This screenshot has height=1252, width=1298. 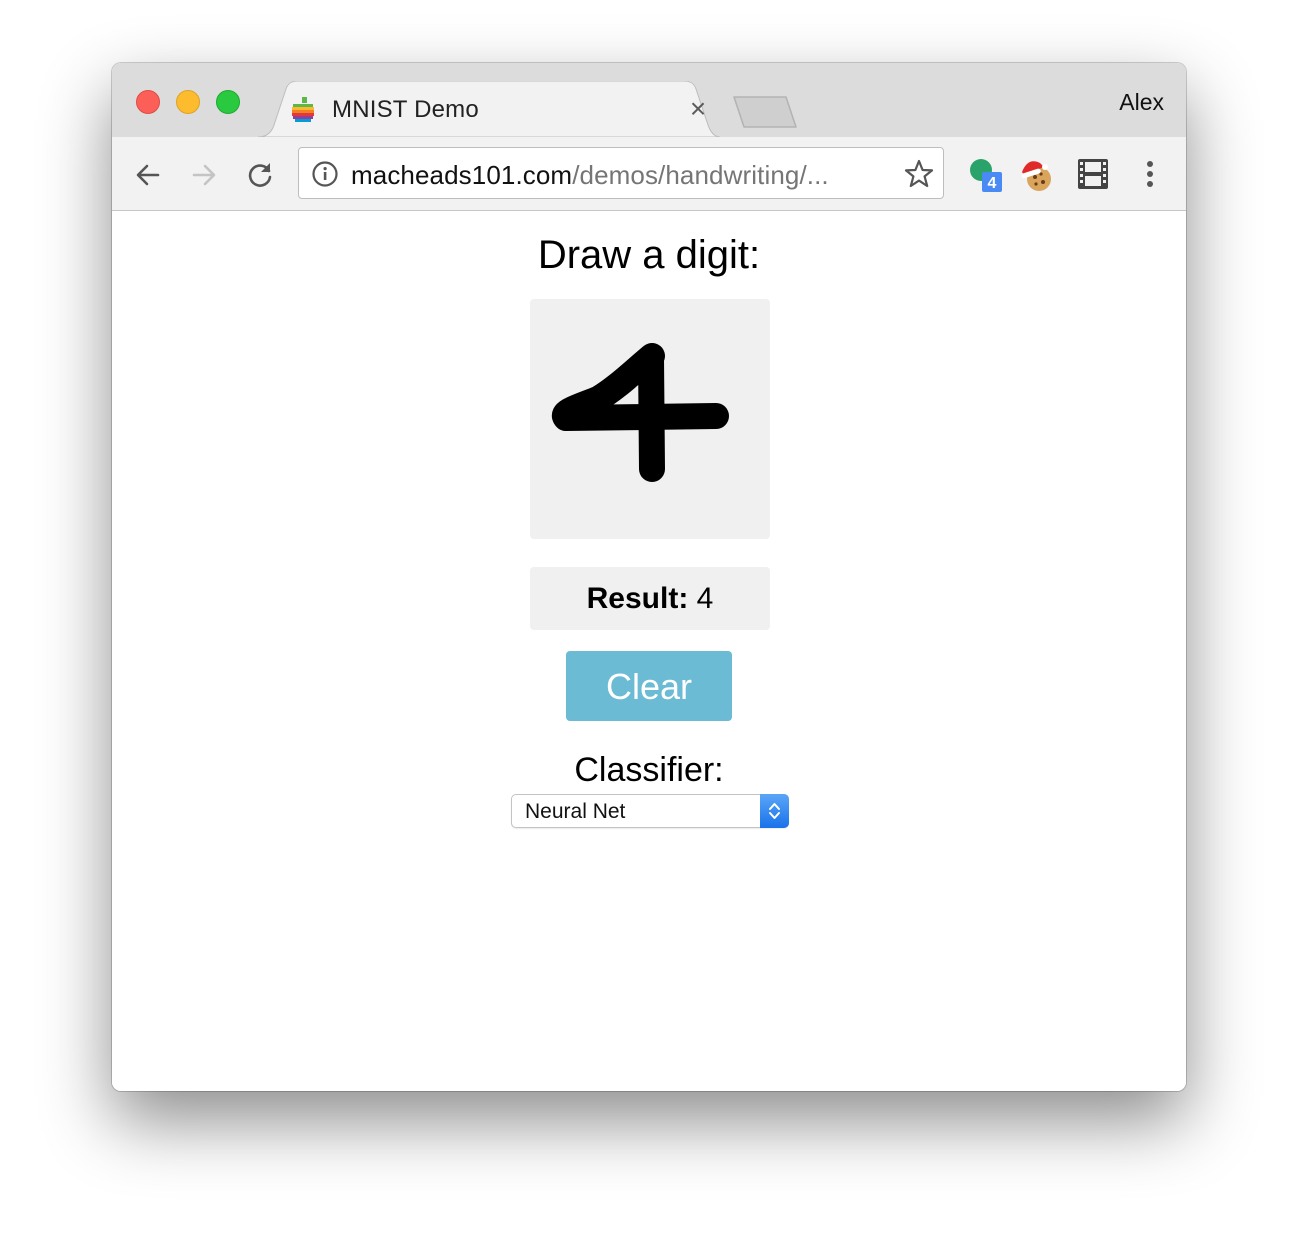 I want to click on close-window-button, so click(x=148, y=102).